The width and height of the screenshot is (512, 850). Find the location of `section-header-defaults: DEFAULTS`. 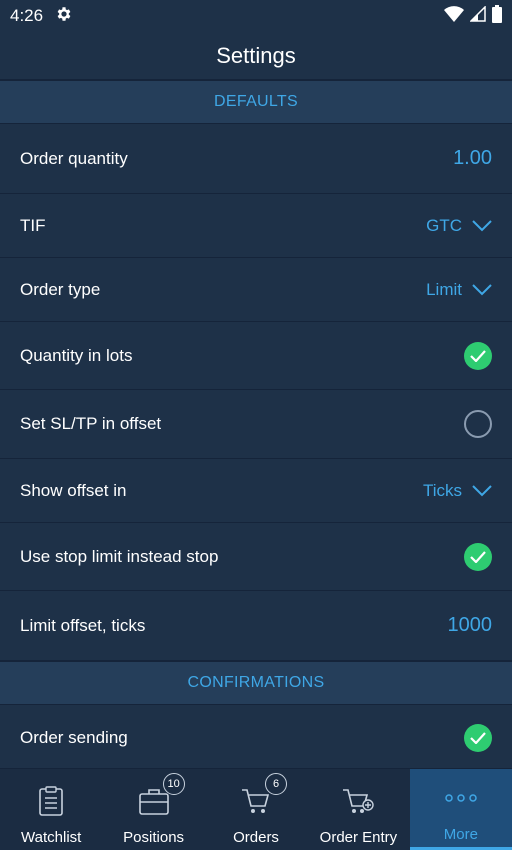

section-header-defaults: DEFAULTS is located at coordinates (256, 102).